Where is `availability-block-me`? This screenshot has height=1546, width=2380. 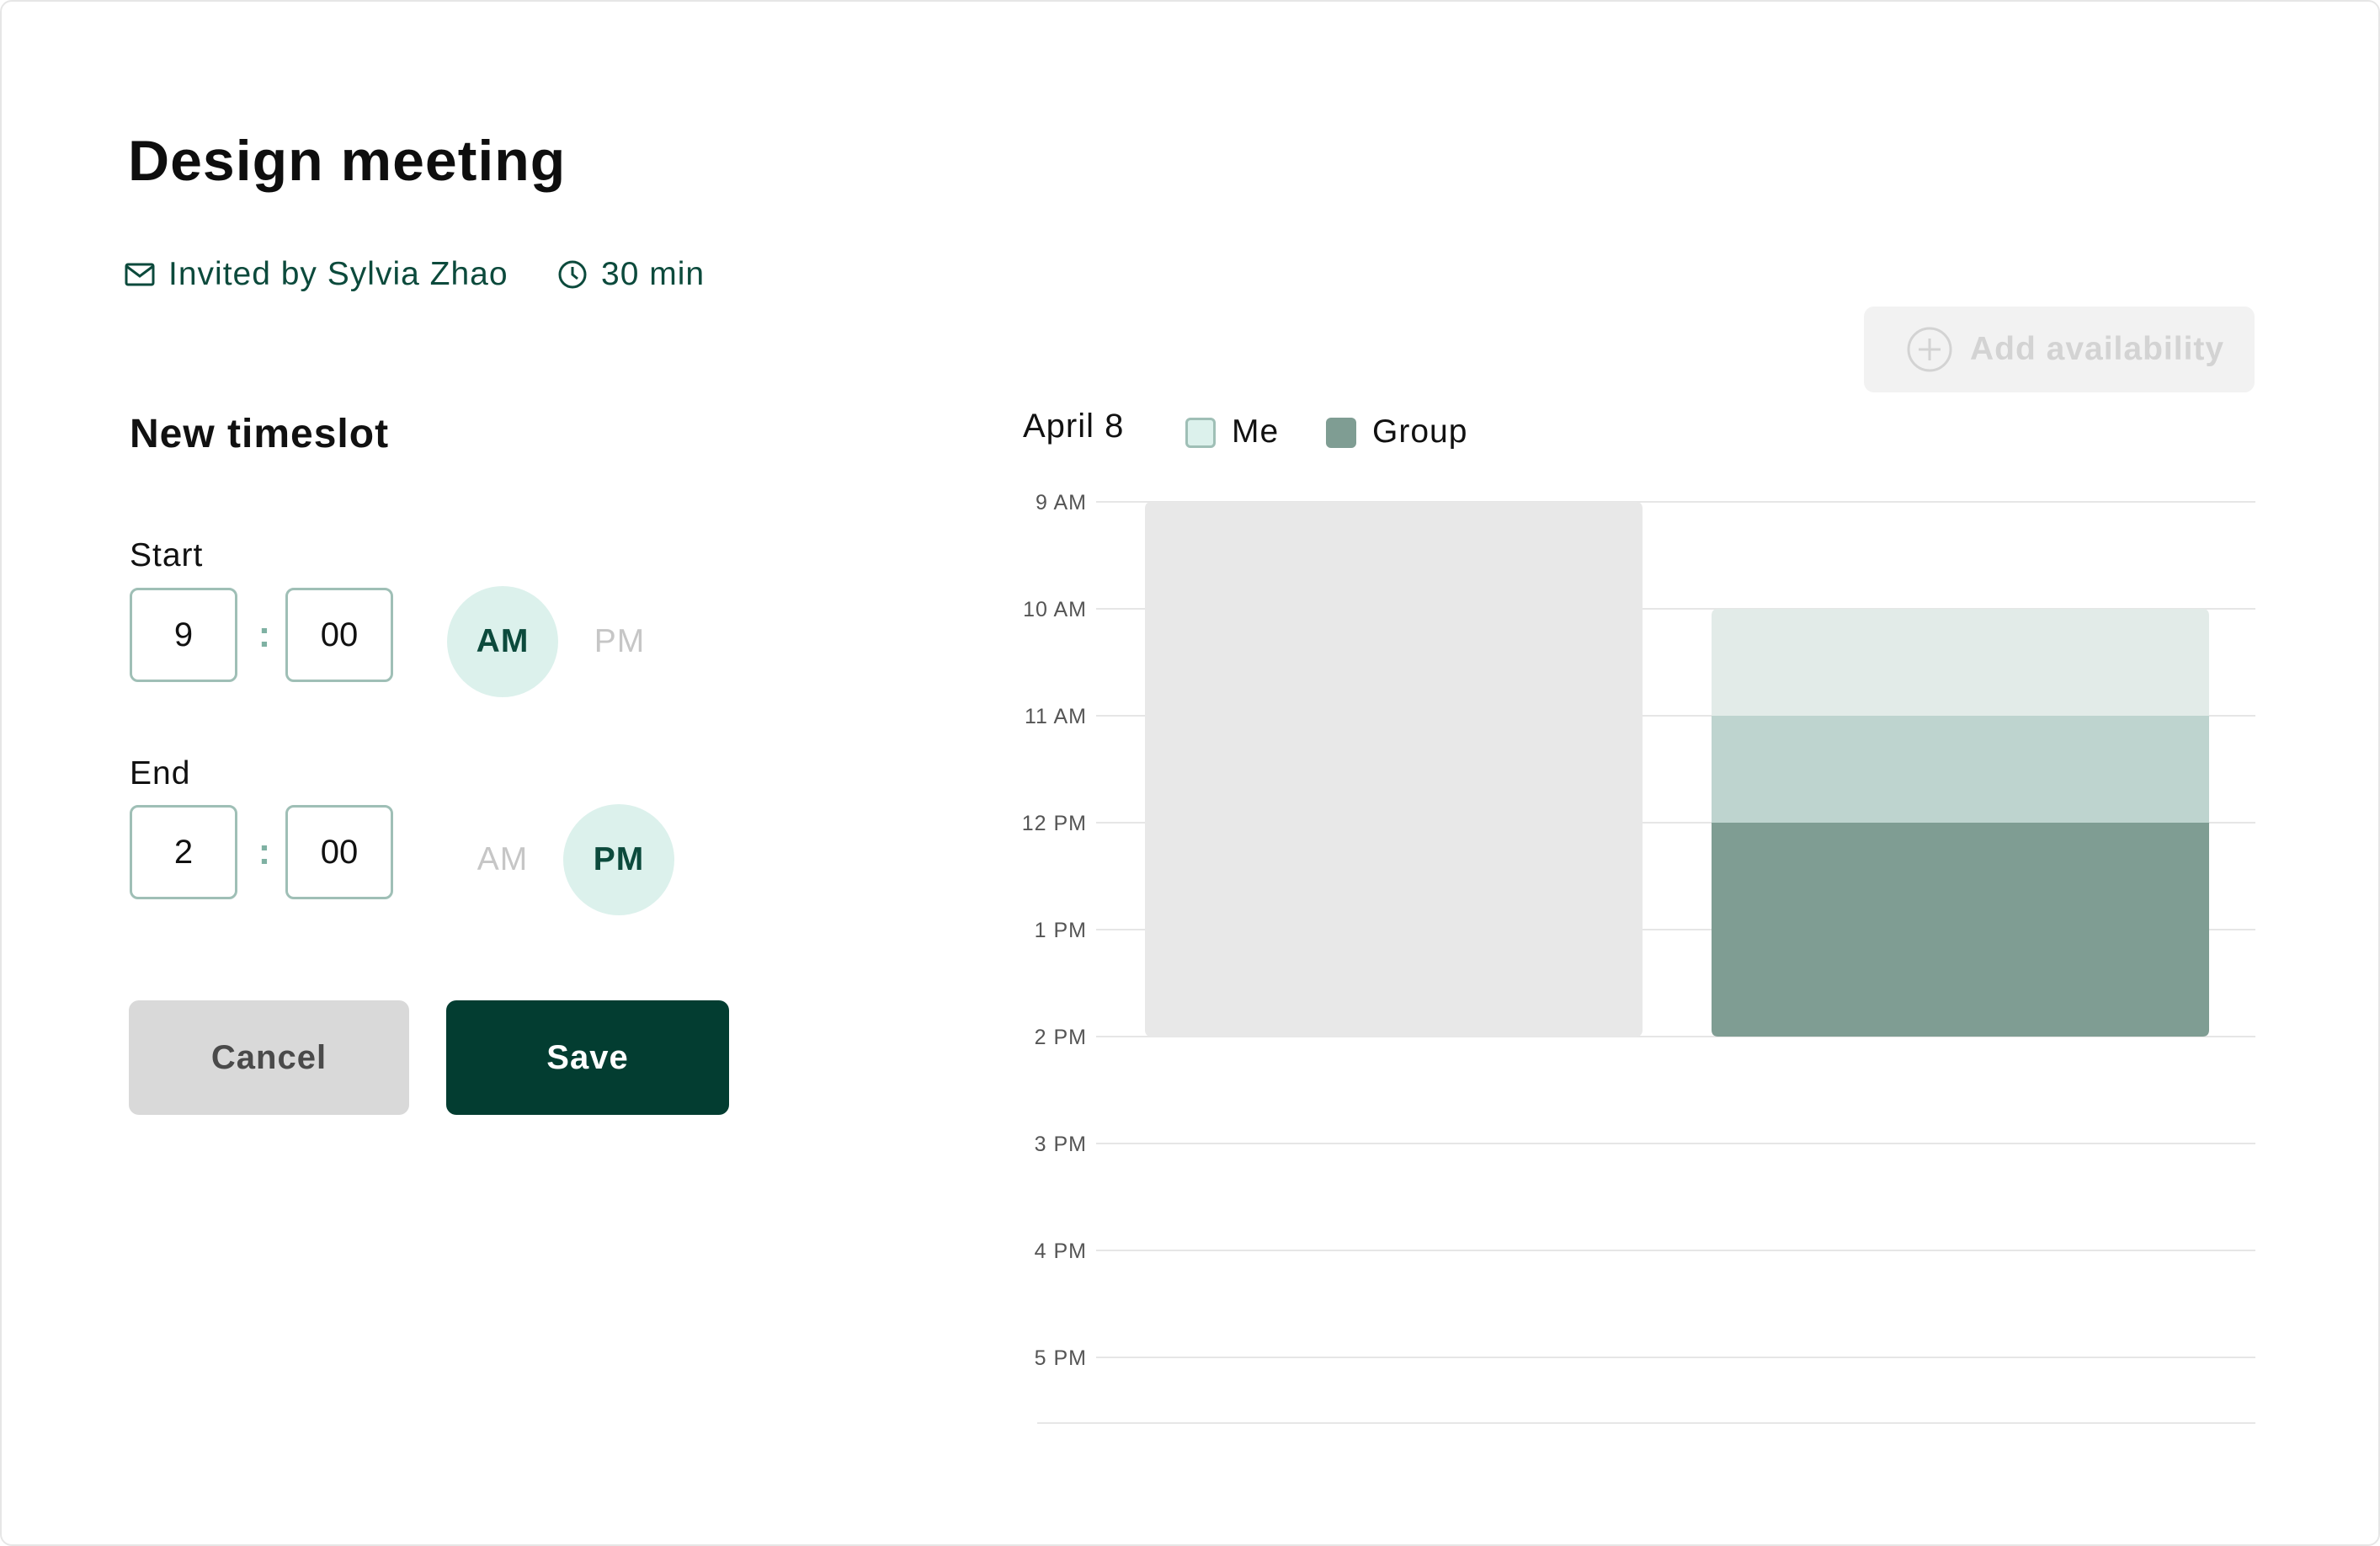
availability-block-me is located at coordinates (1394, 770).